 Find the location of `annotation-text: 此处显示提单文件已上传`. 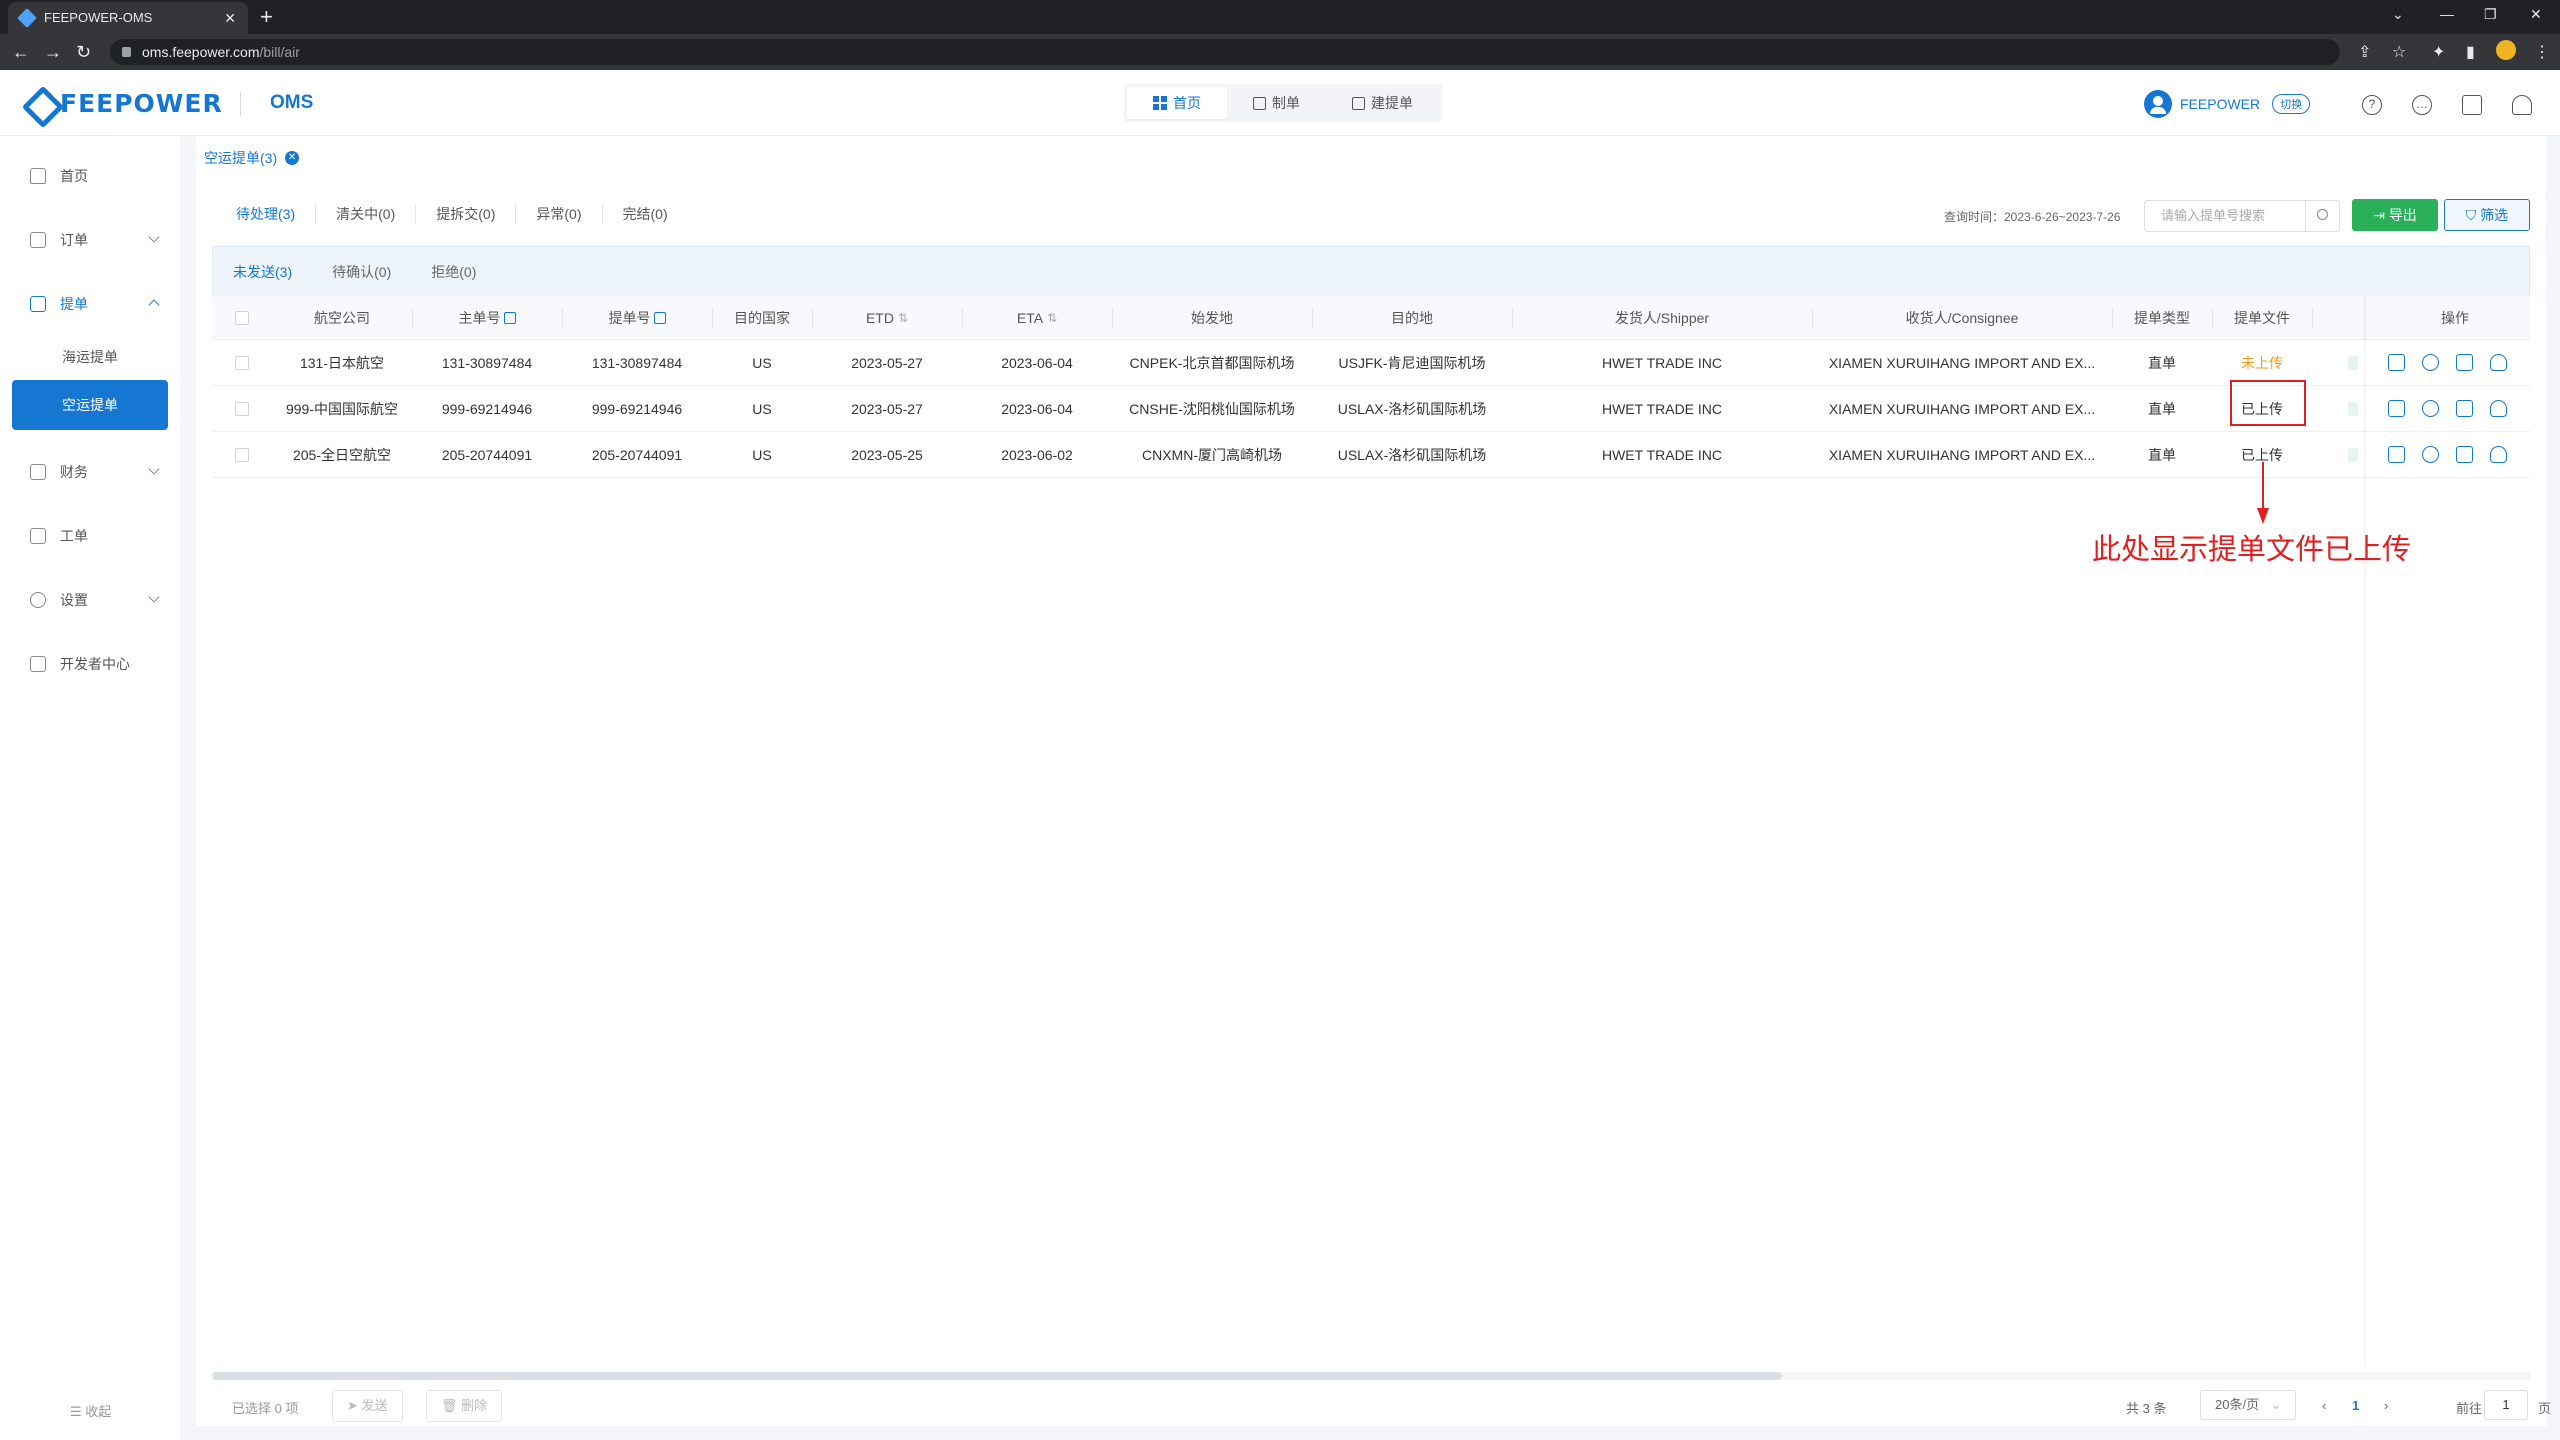

annotation-text: 此处显示提单文件已上传 is located at coordinates (2252, 549).